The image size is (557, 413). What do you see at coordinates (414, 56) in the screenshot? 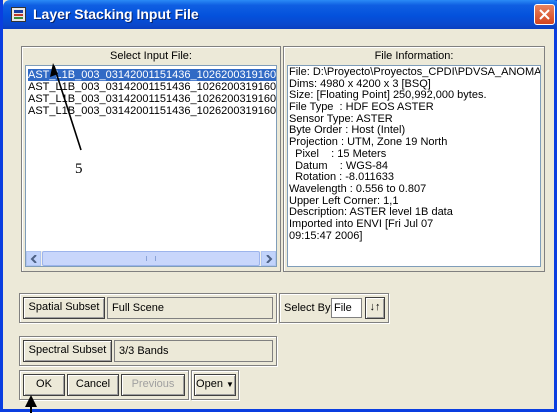
I see `file-info-header: File Information:` at bounding box center [414, 56].